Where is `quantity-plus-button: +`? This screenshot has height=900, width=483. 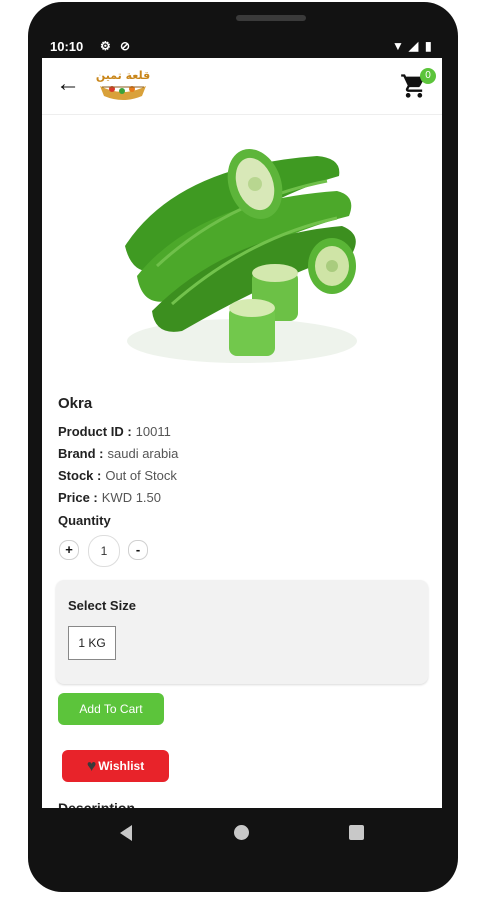 quantity-plus-button: + is located at coordinates (69, 550).